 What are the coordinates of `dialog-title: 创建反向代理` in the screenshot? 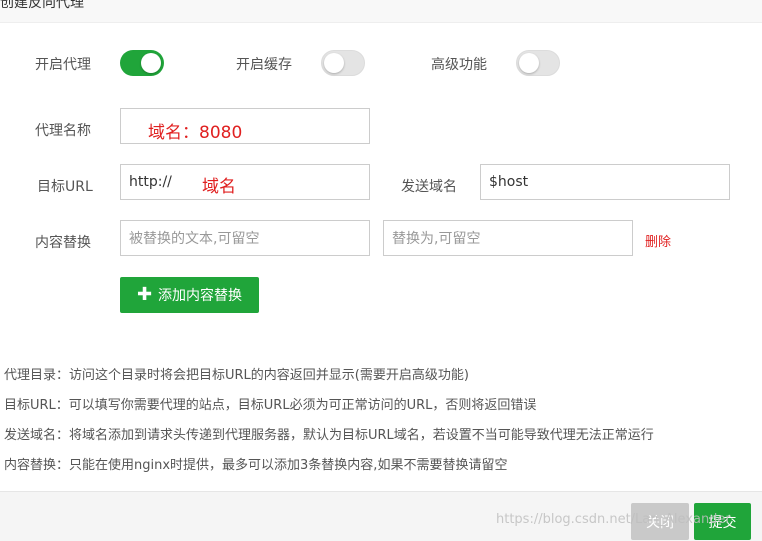 It's located at (42, 5).